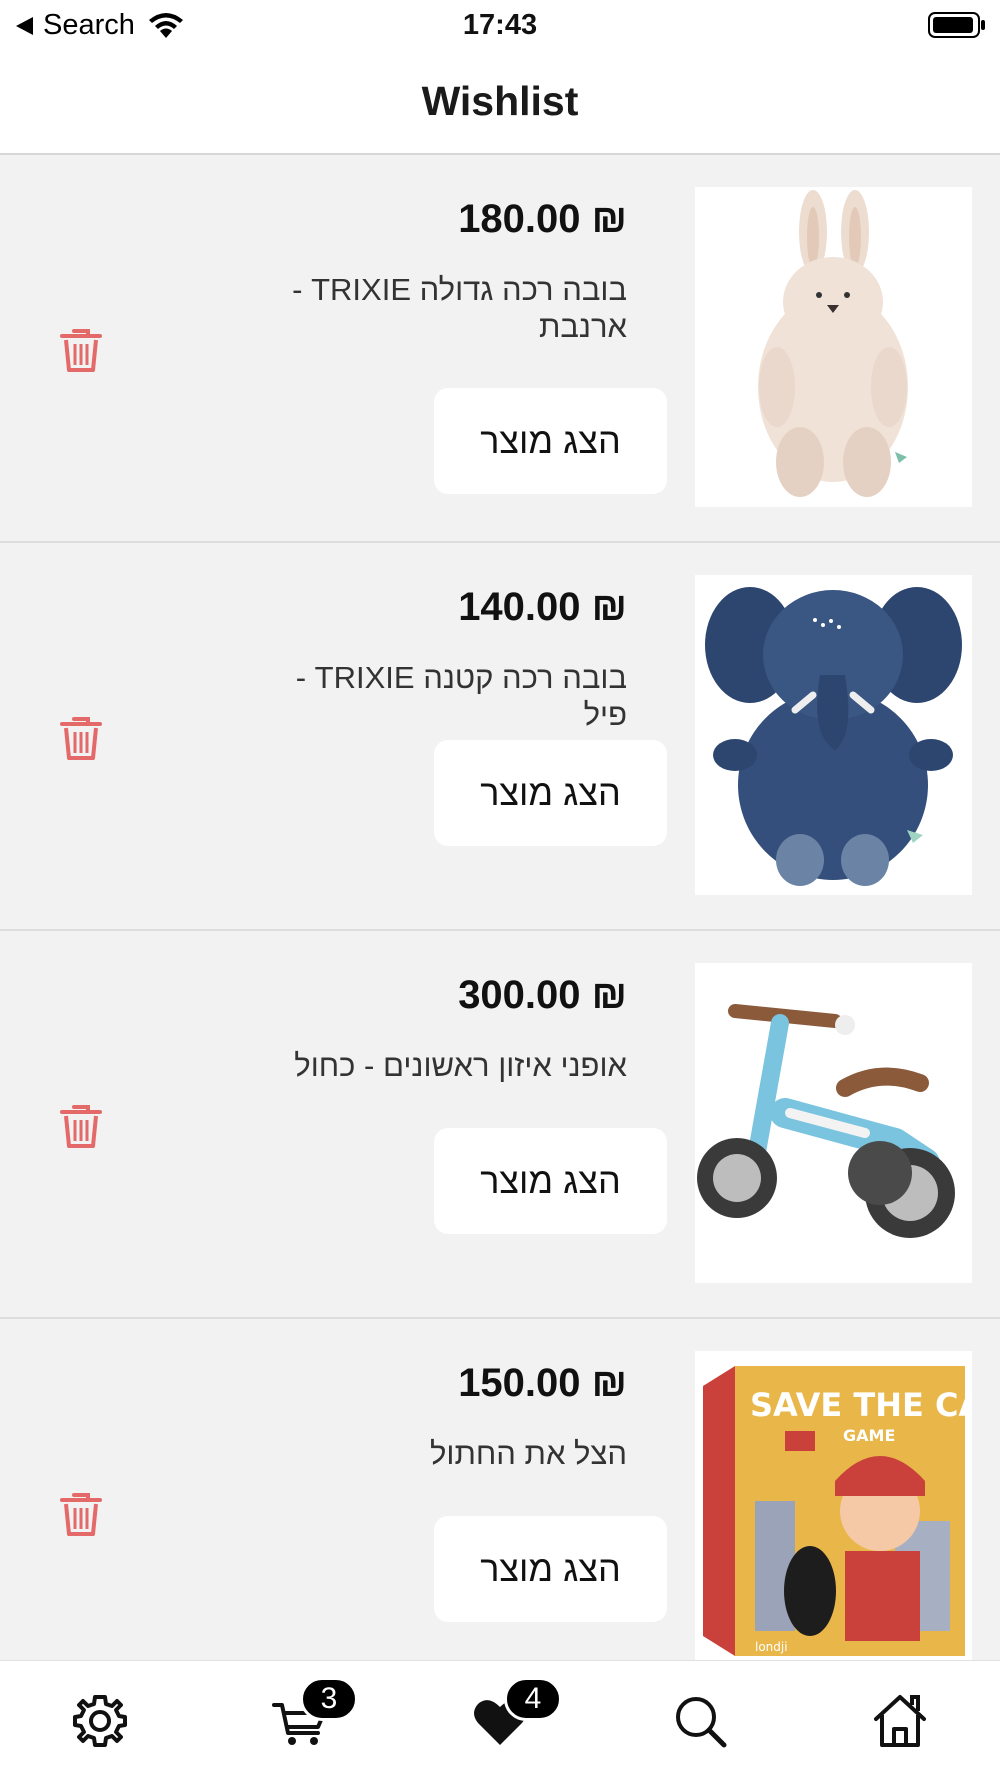  I want to click on tab-home, so click(900, 1721).